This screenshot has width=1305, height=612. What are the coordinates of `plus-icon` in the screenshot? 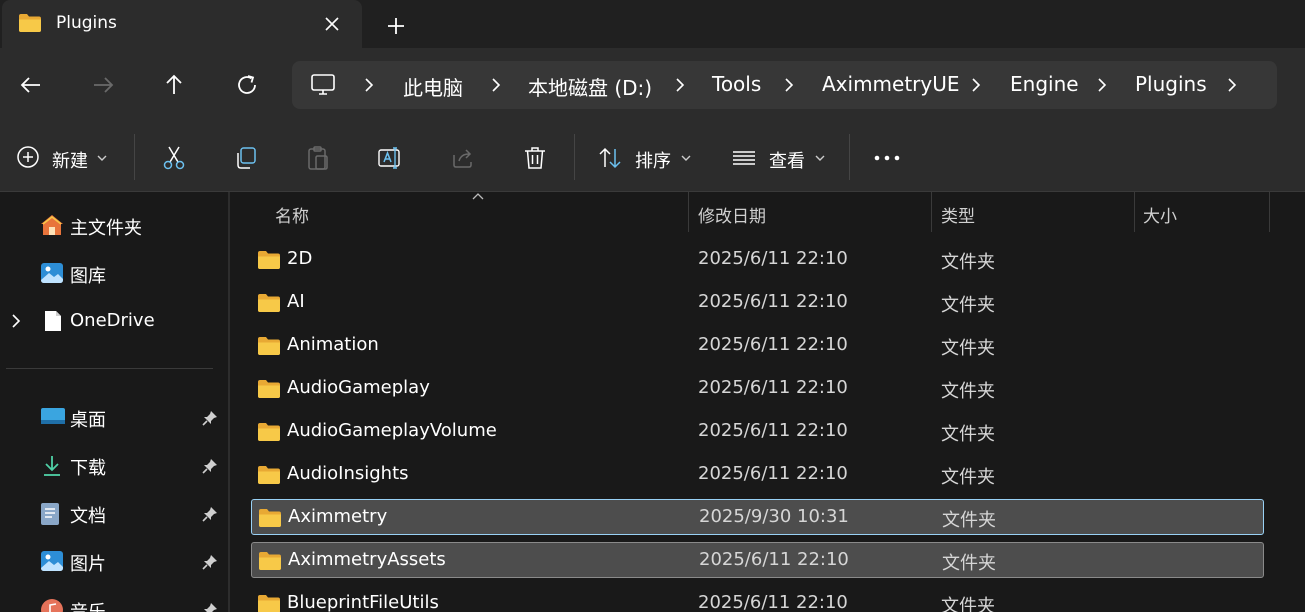 It's located at (396, 26).